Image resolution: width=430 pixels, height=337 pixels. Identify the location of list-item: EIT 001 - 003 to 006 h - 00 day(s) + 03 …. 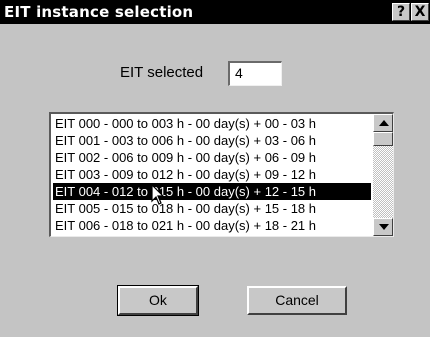
(212, 140).